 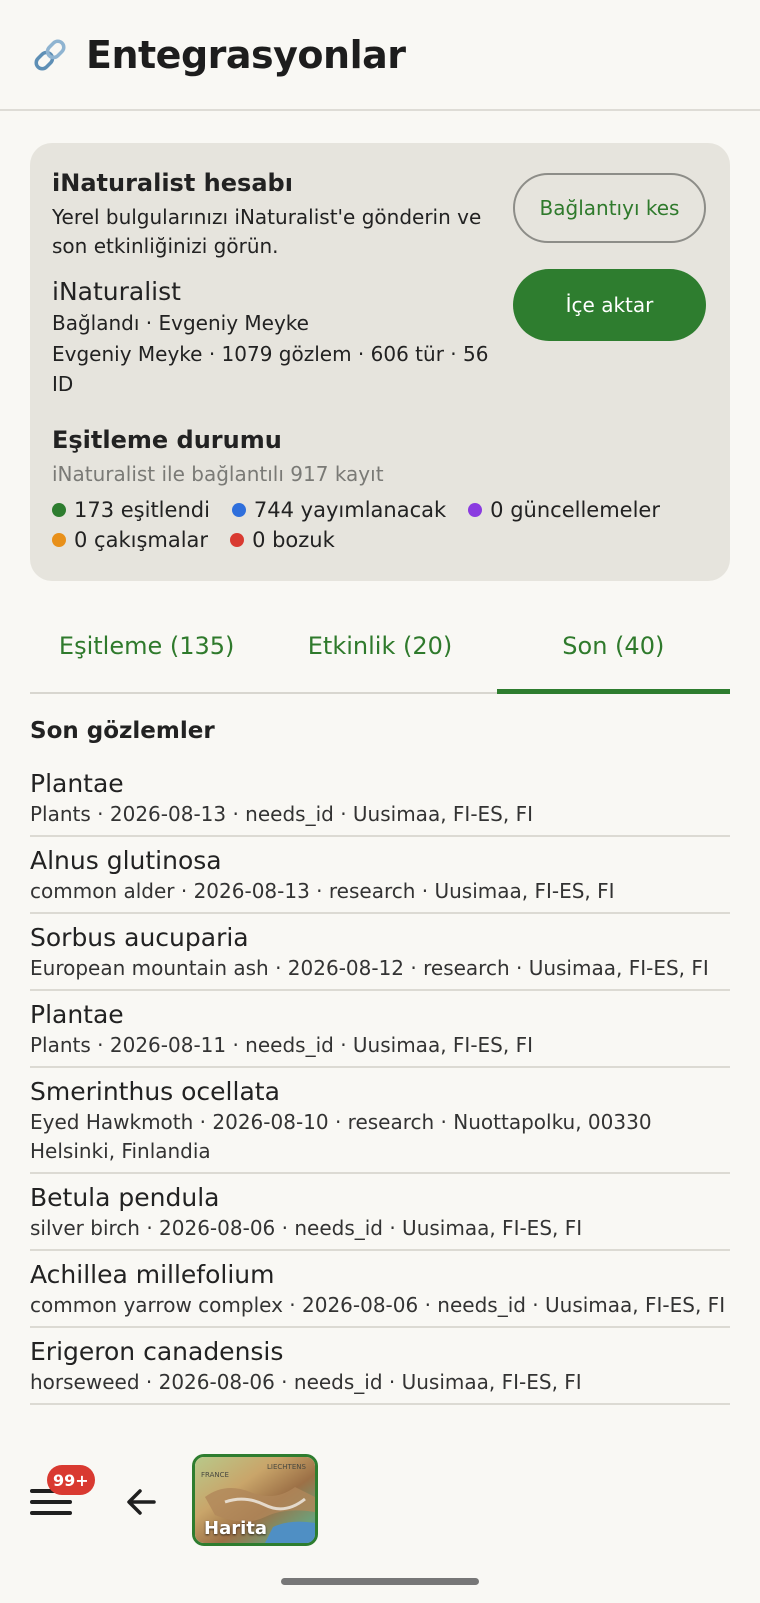 I want to click on page-header: Entegrasyonlar, so click(x=380, y=55).